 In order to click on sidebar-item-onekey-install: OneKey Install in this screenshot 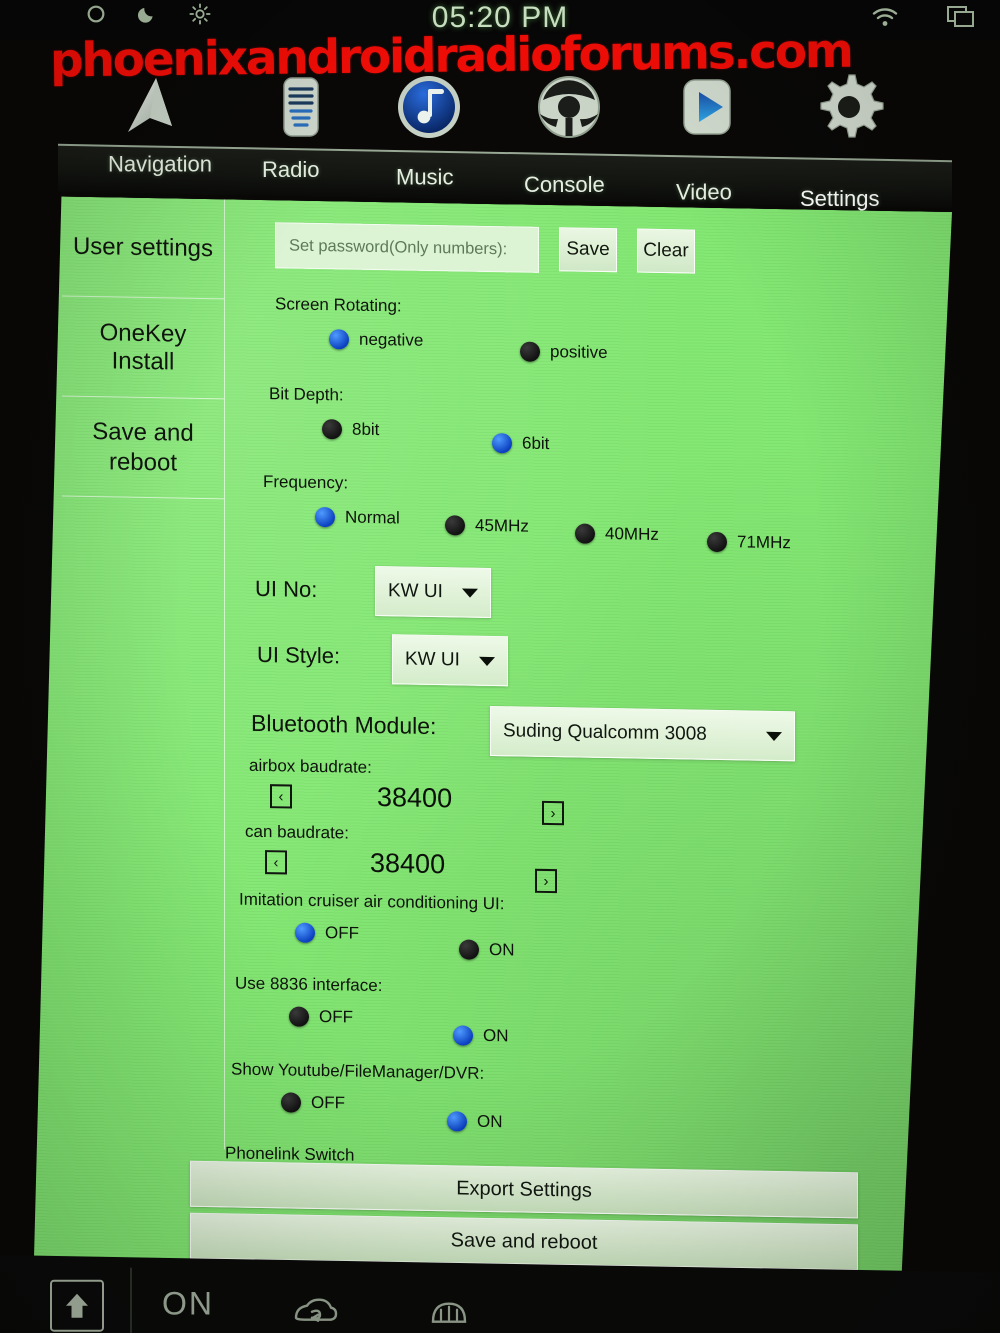, I will do `click(143, 348)`.